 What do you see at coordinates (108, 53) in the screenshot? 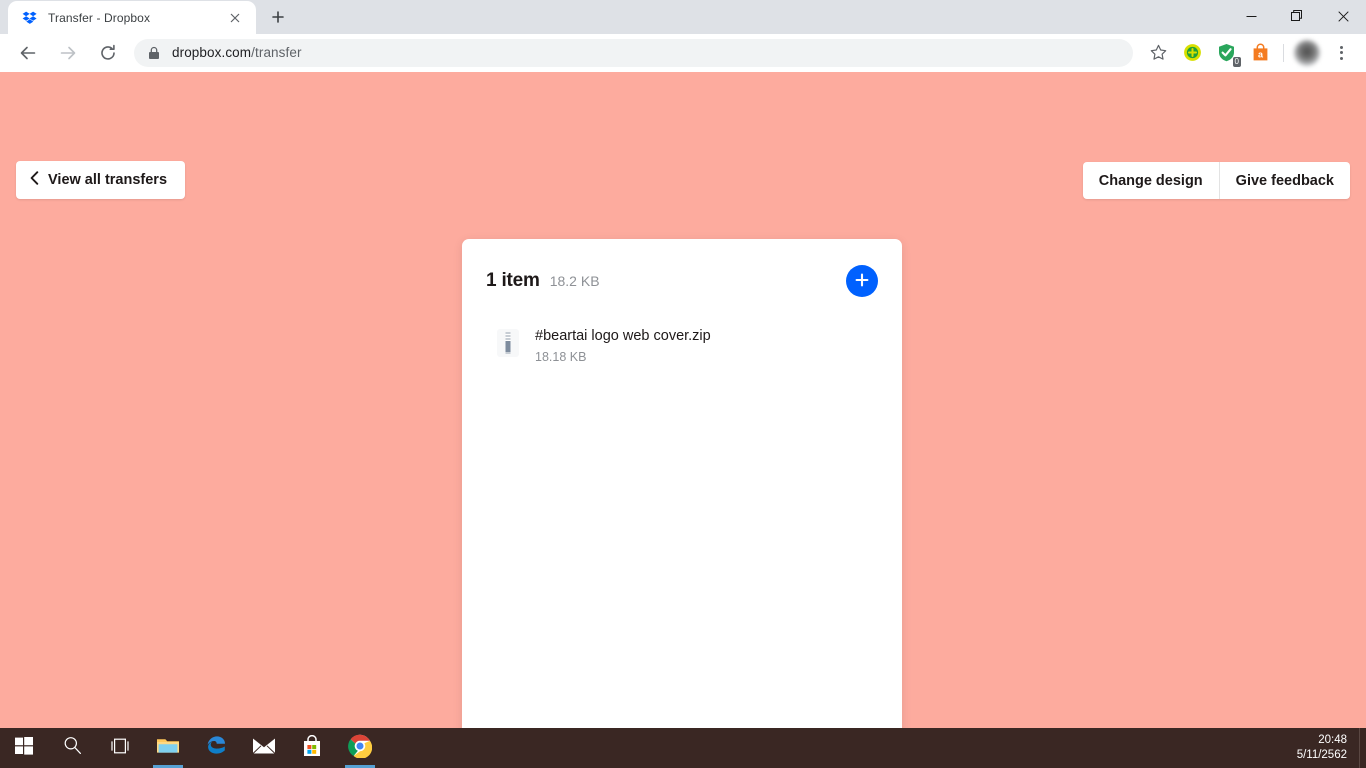
I see `reload-icon` at bounding box center [108, 53].